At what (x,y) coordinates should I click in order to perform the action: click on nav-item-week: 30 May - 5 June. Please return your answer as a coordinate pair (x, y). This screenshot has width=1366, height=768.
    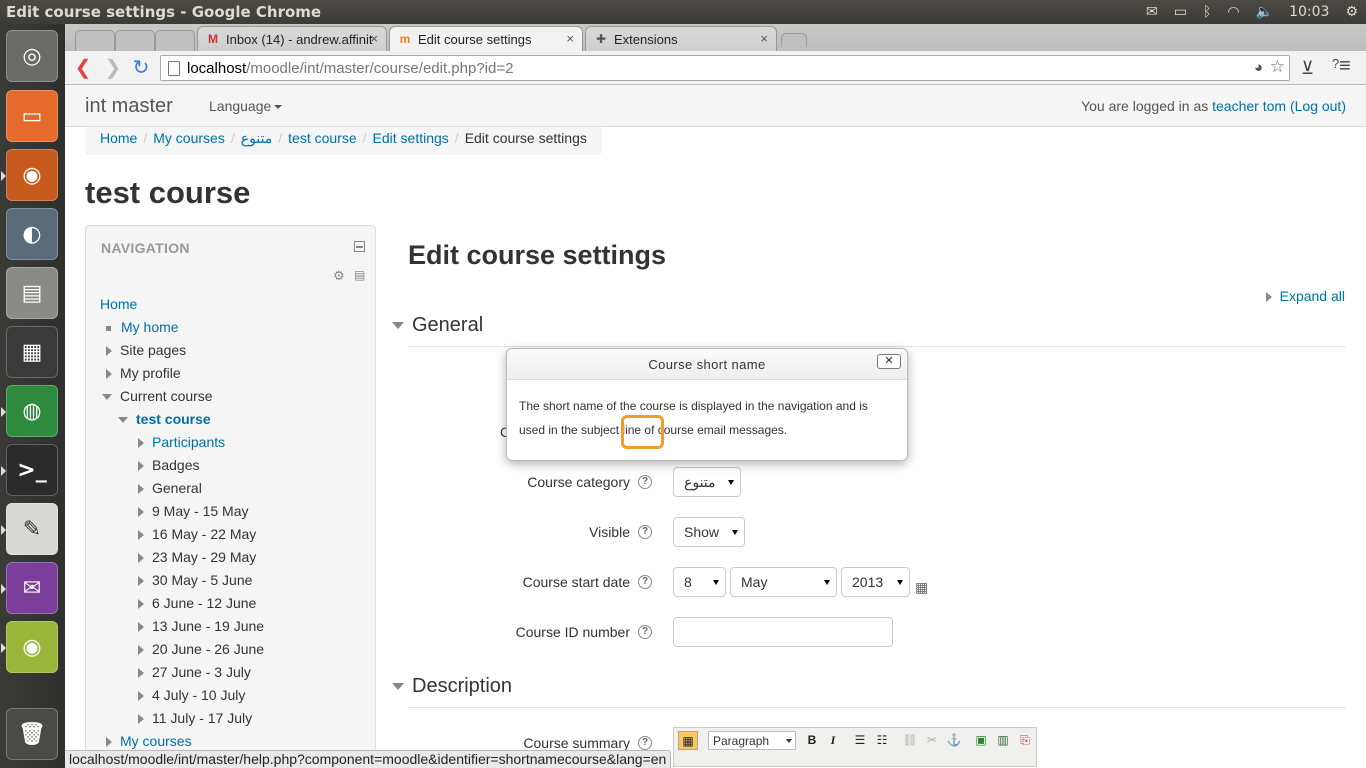
    Looking at the image, I should click on (195, 583).